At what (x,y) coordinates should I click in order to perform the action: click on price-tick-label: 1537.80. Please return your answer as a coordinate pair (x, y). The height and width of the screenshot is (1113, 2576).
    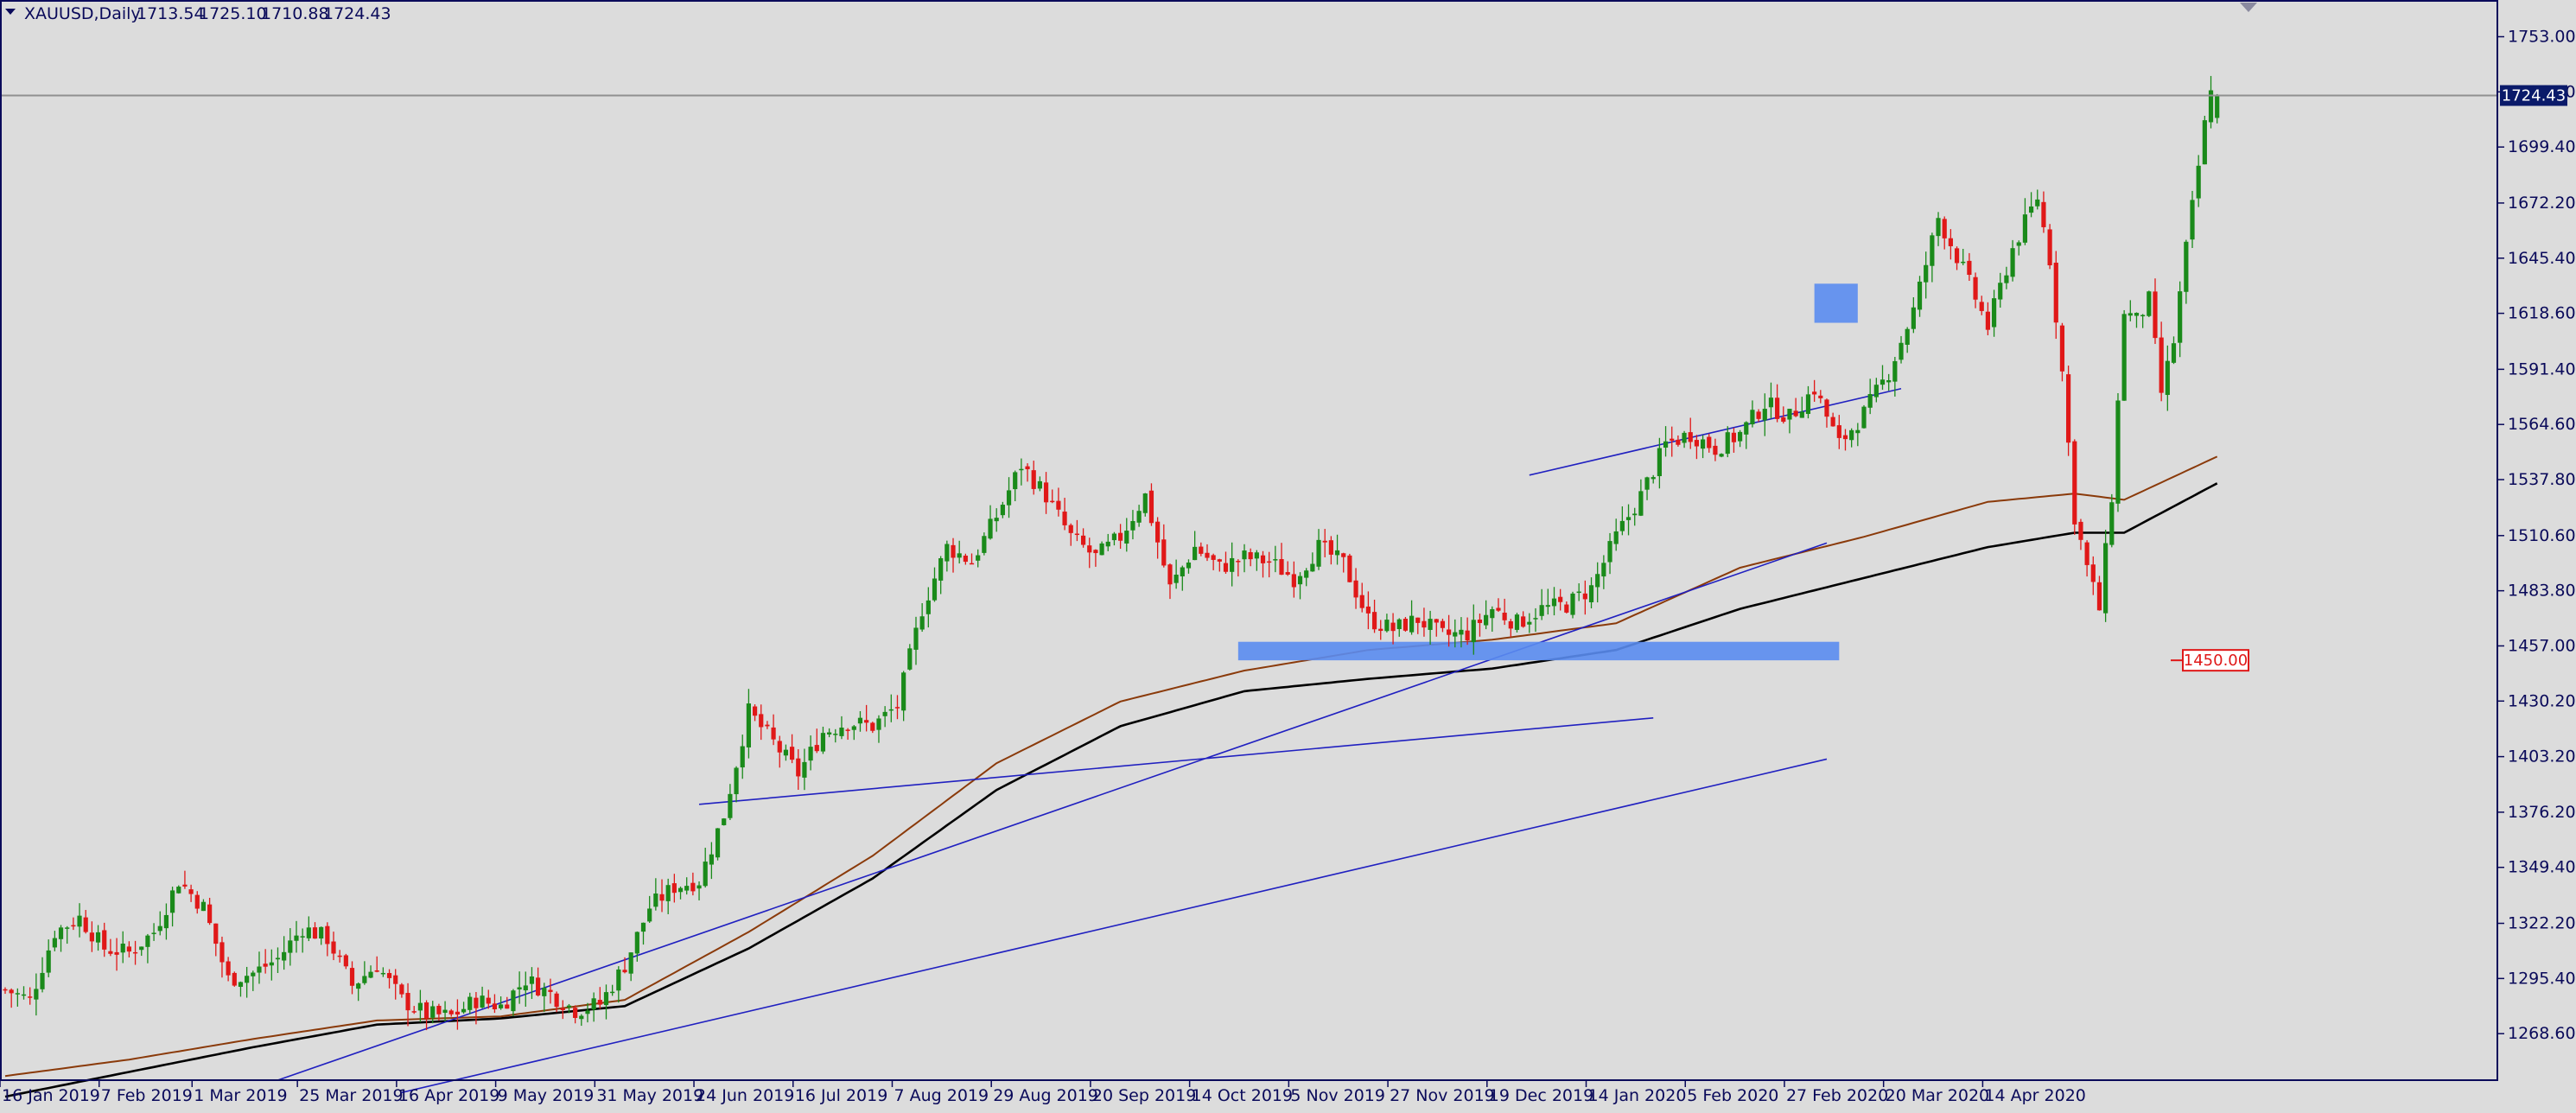
    Looking at the image, I should click on (2542, 479).